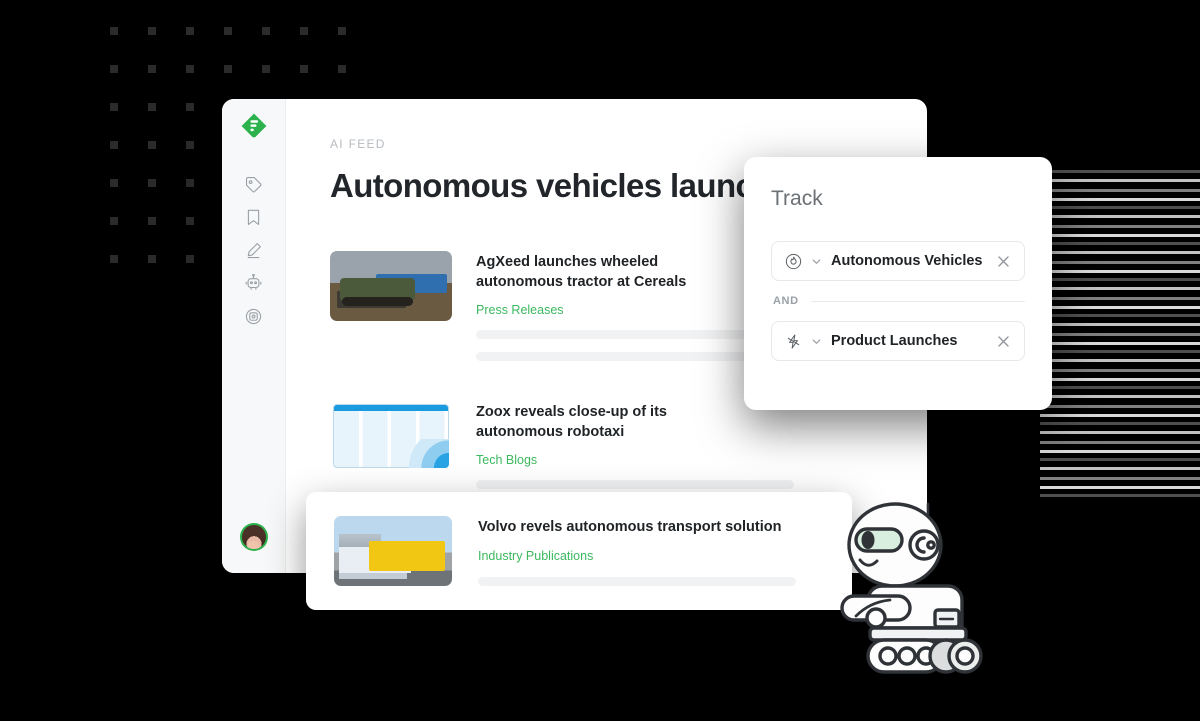 The image size is (1200, 721). What do you see at coordinates (254, 316) in the screenshot?
I see `sidebar-item-boards` at bounding box center [254, 316].